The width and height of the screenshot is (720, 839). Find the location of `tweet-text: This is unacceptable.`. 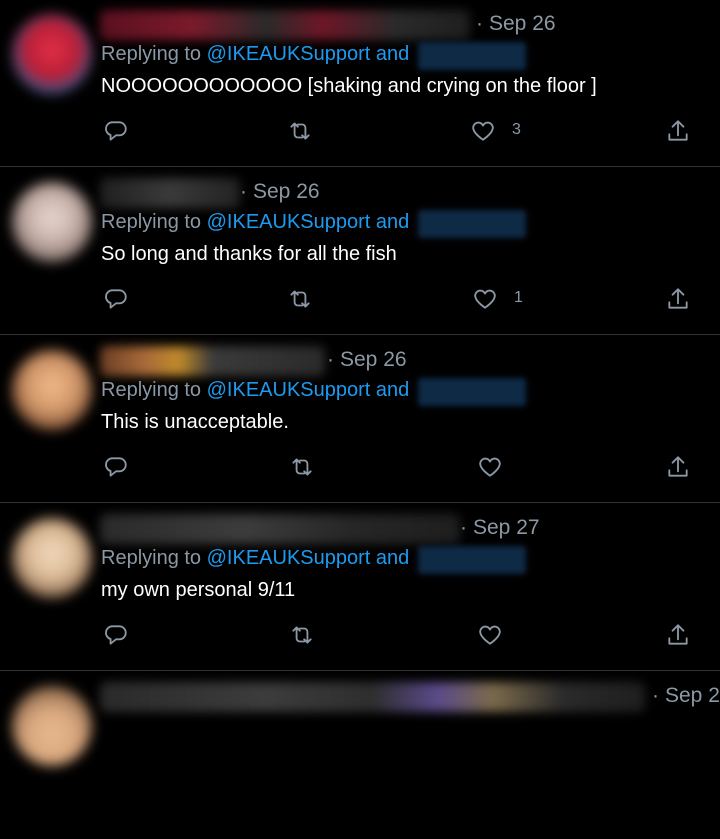

tweet-text: This is unacceptable. is located at coordinates (195, 422).